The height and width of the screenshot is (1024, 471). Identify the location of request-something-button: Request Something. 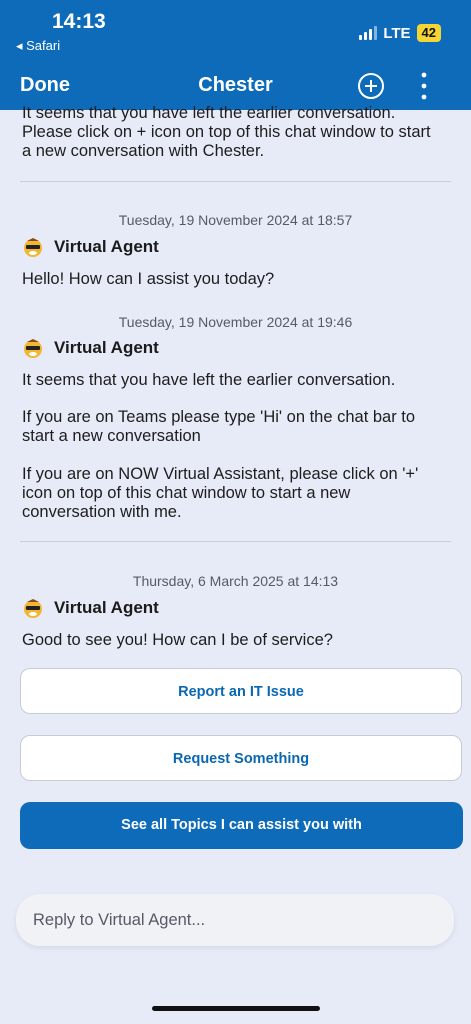
(241, 758).